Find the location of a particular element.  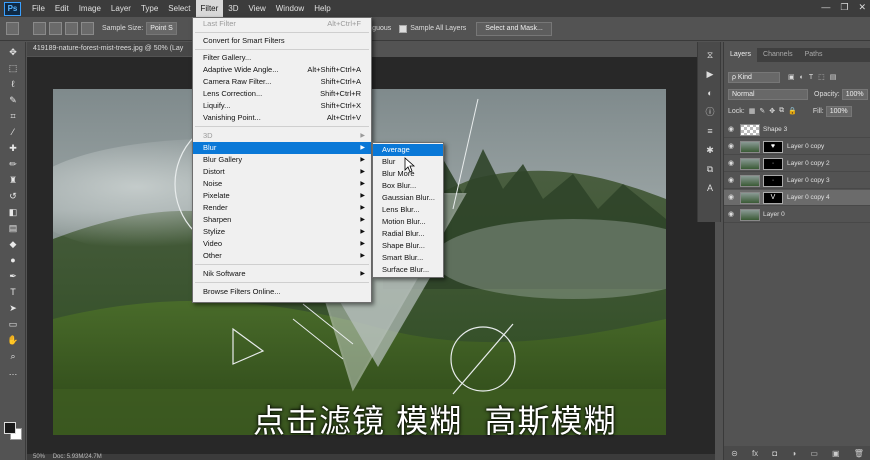

trash-icon: 🗑 is located at coordinates (859, 453).